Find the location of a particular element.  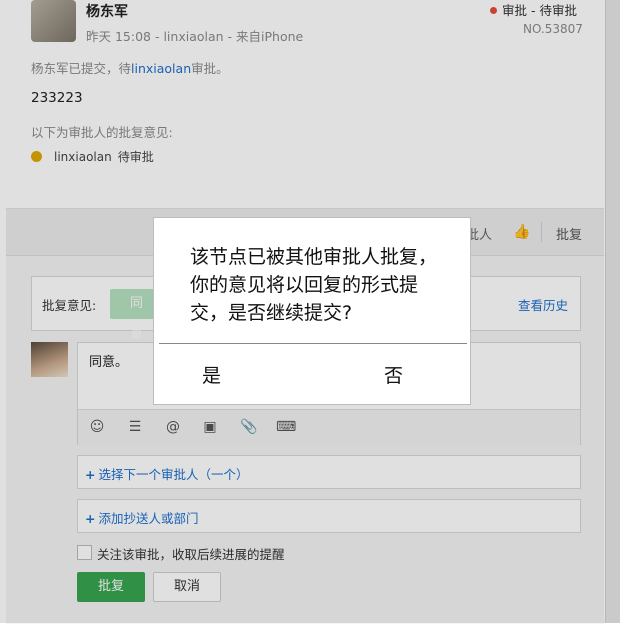

dialog-yes-button: 是 is located at coordinates (211, 374).